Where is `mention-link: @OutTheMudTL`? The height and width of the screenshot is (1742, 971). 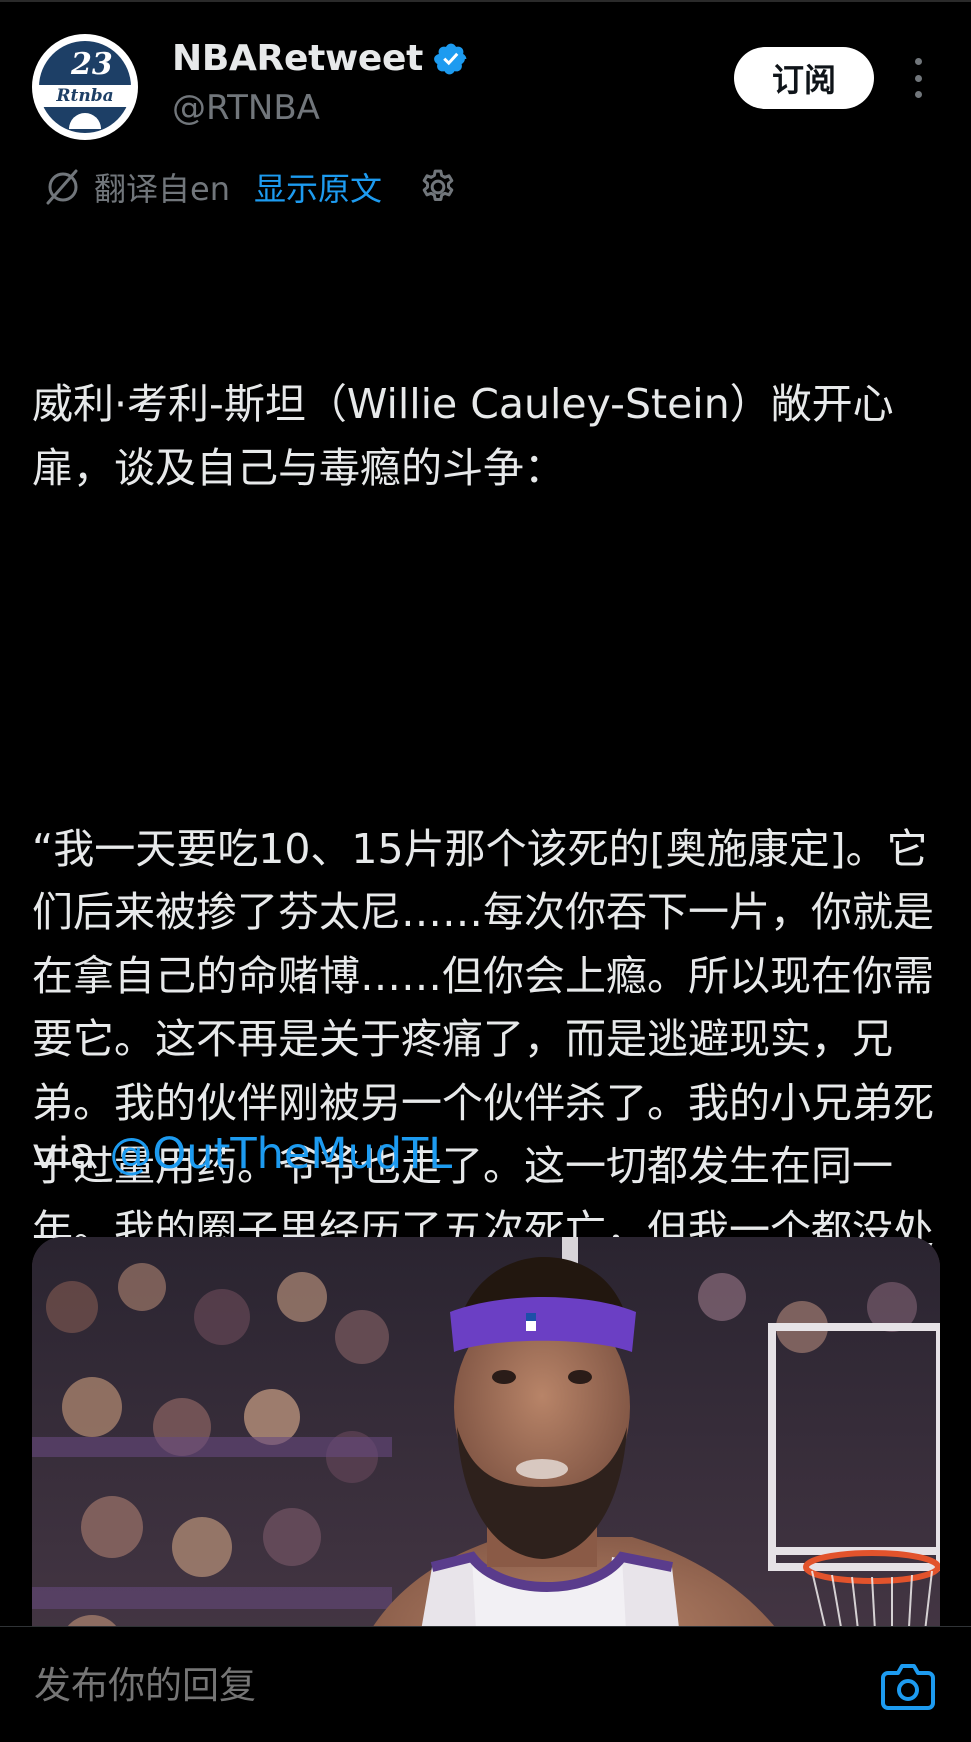
mention-link: @OutTheMudTL is located at coordinates (280, 1154).